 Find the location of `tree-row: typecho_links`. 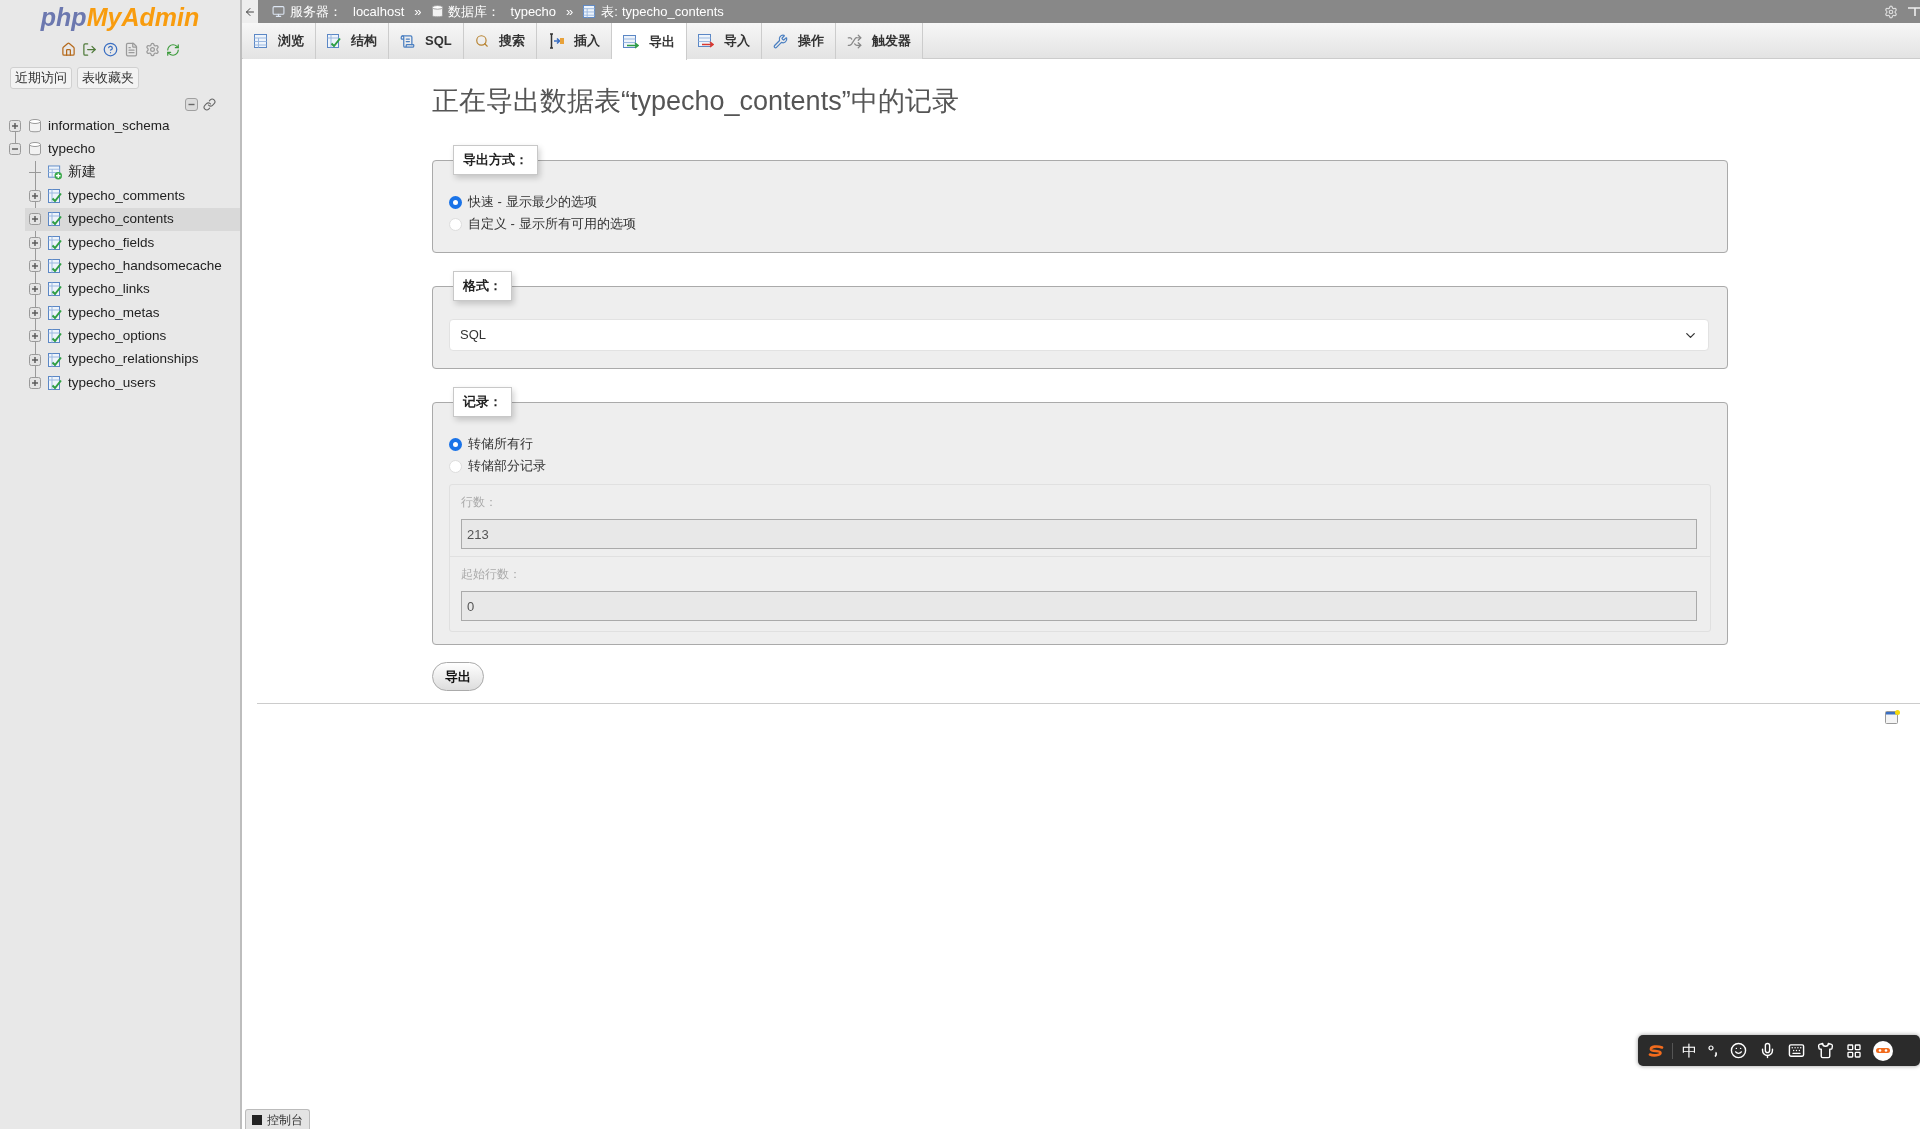

tree-row: typecho_links is located at coordinates (132, 289).